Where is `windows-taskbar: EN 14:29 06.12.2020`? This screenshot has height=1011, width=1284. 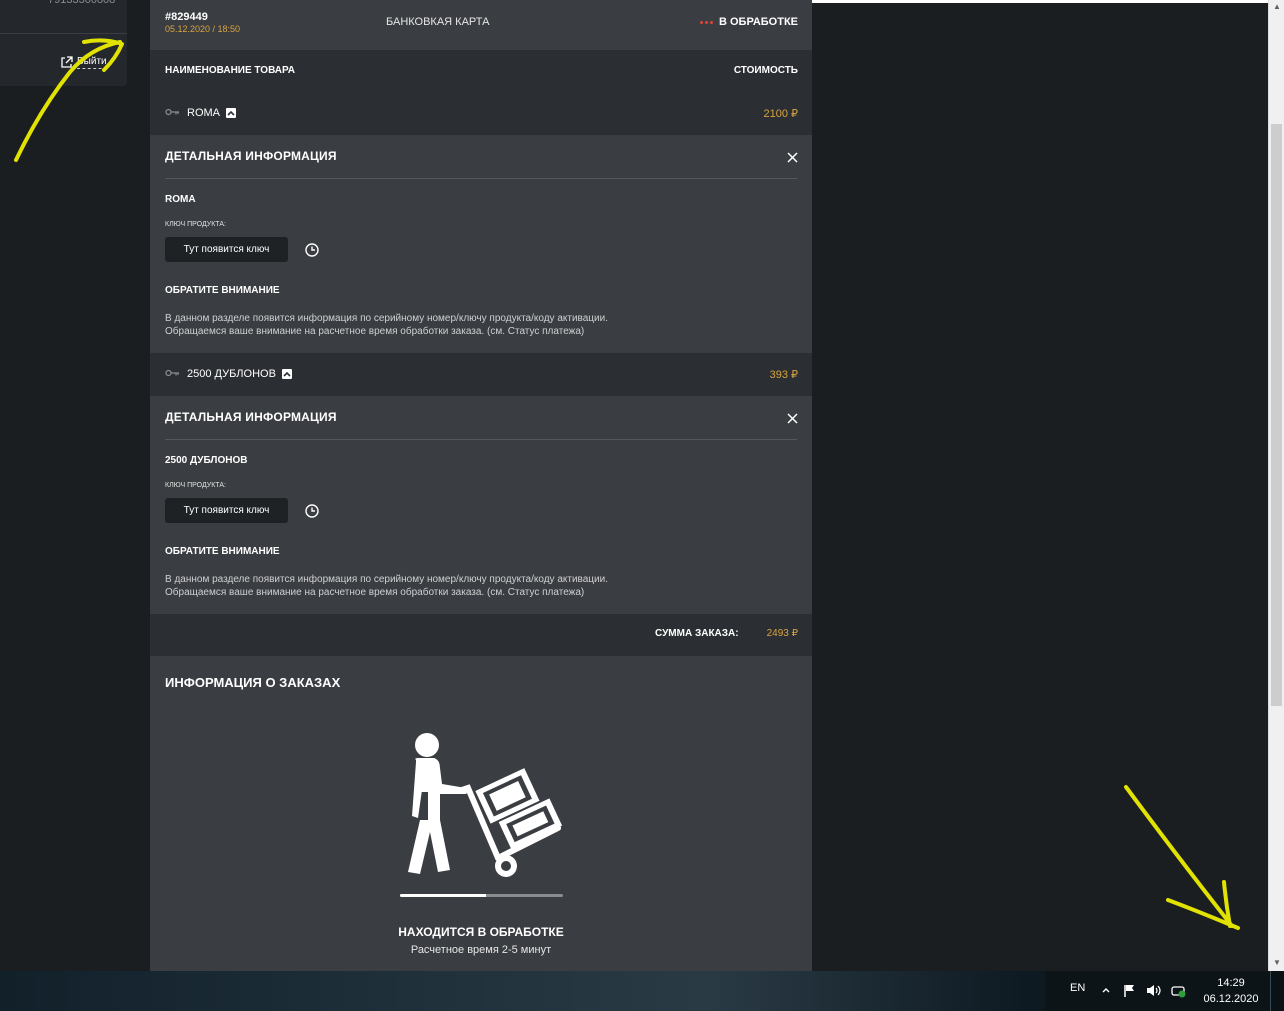 windows-taskbar: EN 14:29 06.12.2020 is located at coordinates (642, 991).